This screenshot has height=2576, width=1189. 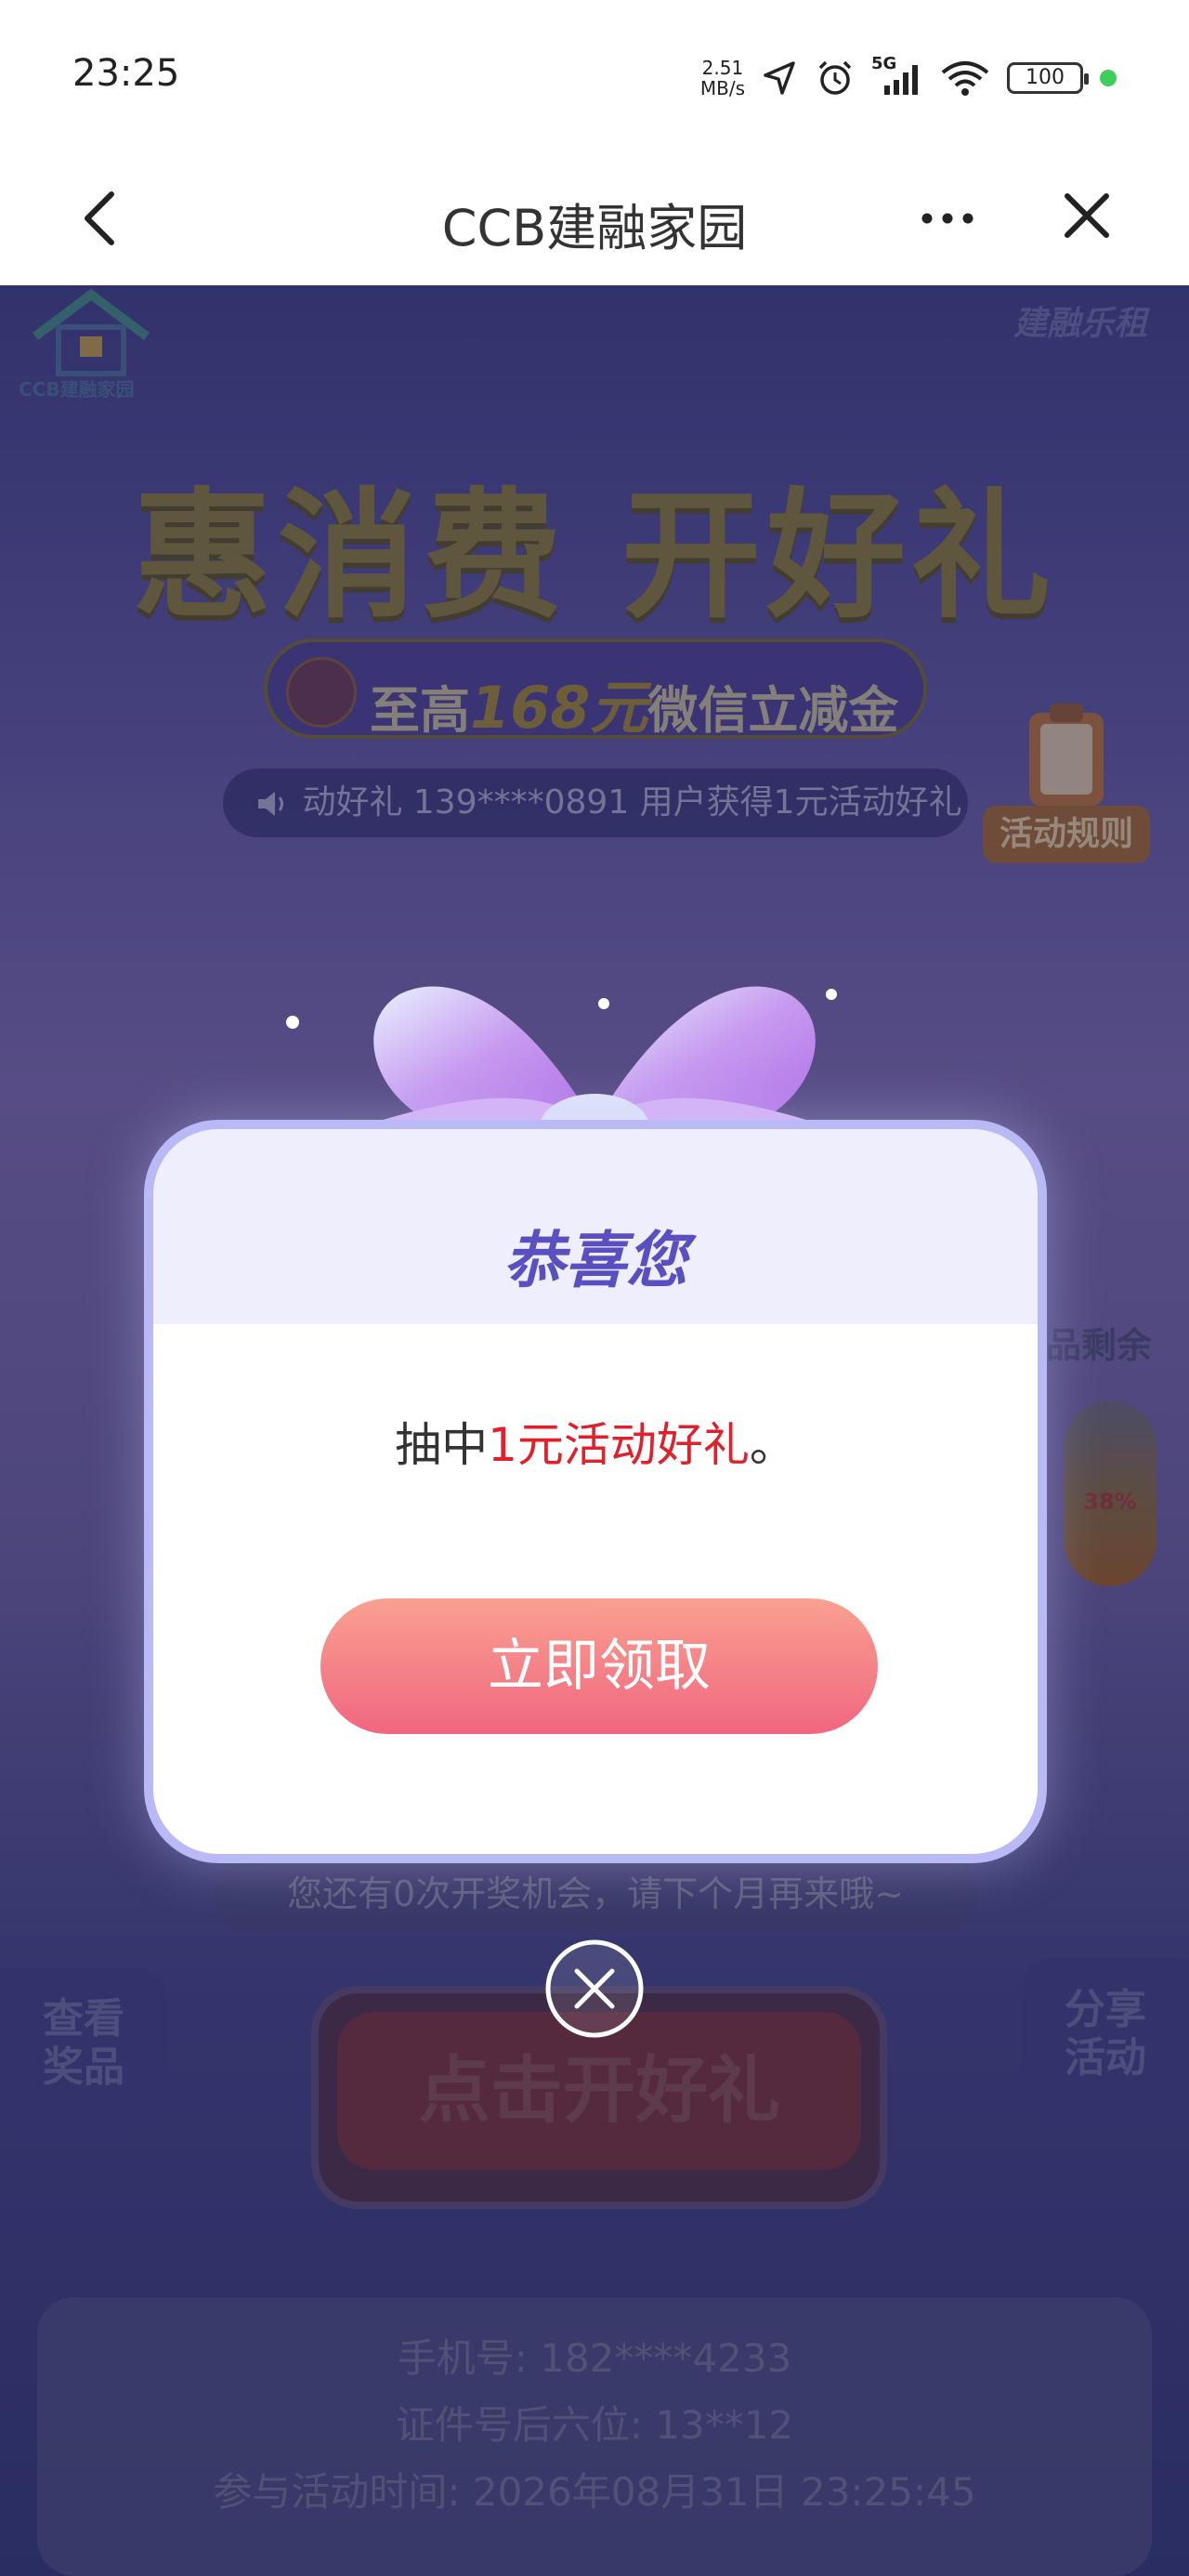 I want to click on prize-name: 1元活动好礼, so click(x=619, y=1445).